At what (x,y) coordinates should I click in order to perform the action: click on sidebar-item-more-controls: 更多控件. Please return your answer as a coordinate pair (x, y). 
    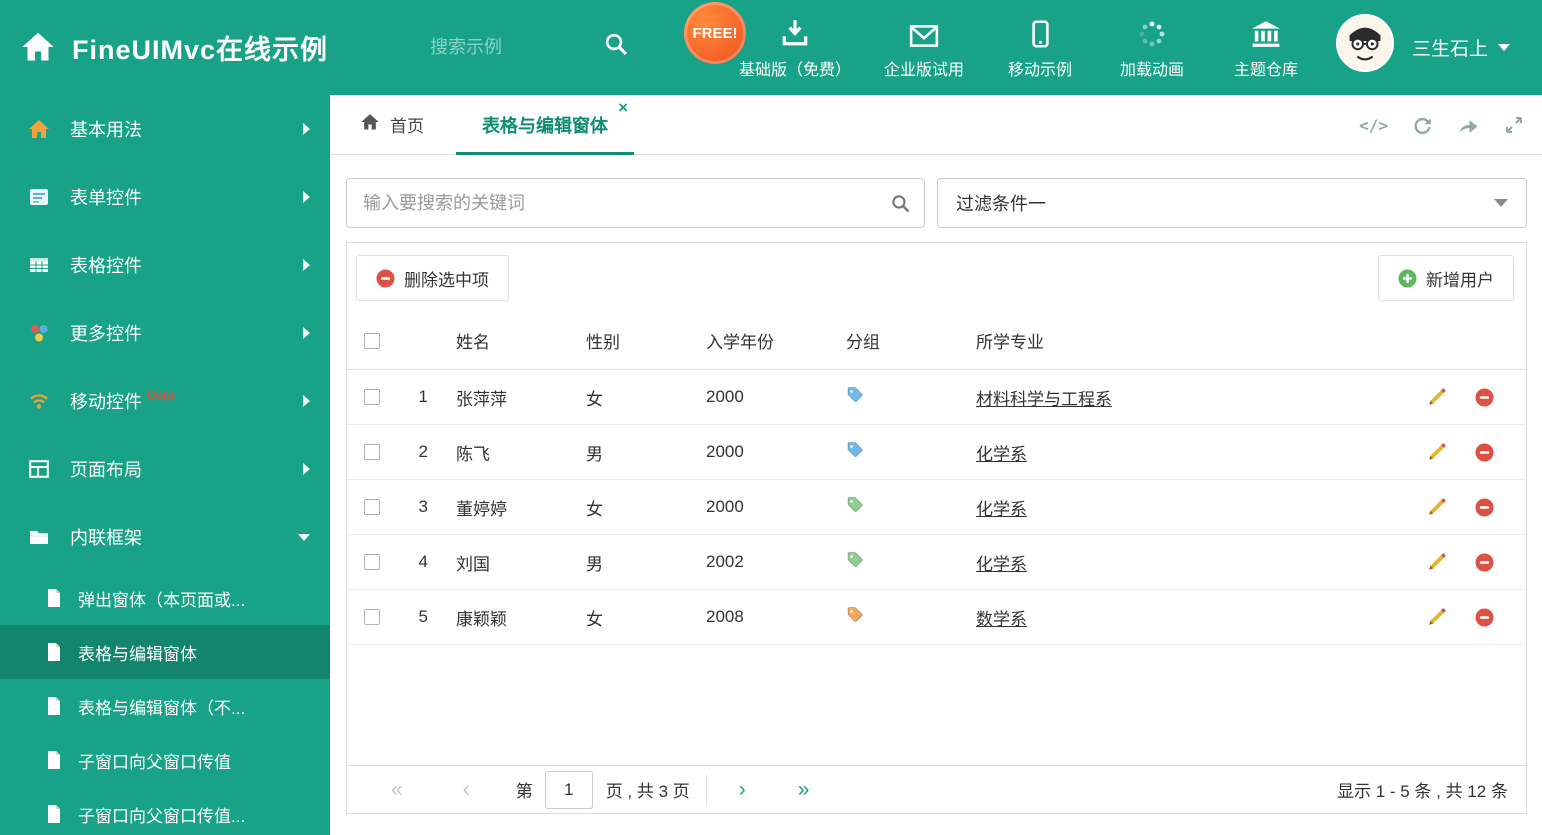
    Looking at the image, I should click on (165, 333).